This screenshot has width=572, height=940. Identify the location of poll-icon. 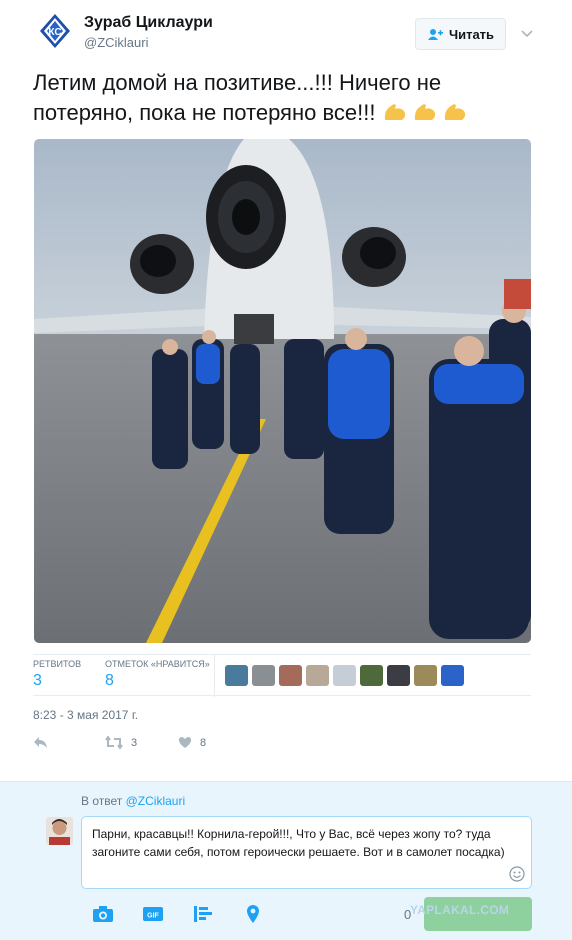
(203, 914).